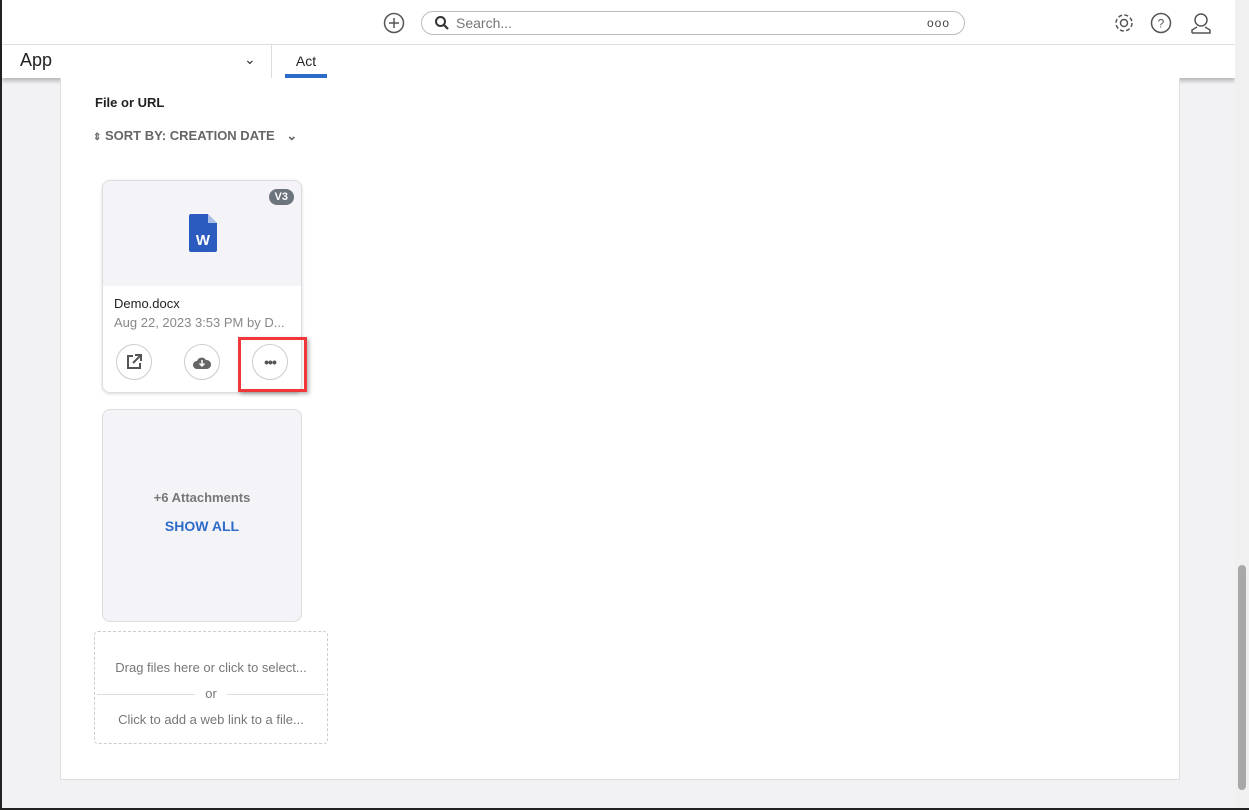  I want to click on file-thumbnail: V3 W, so click(202, 233).